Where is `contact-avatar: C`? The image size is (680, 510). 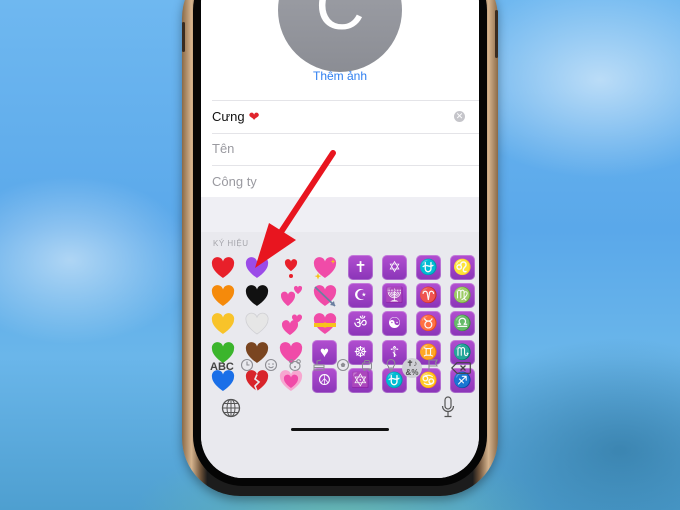 contact-avatar: C is located at coordinates (340, 36).